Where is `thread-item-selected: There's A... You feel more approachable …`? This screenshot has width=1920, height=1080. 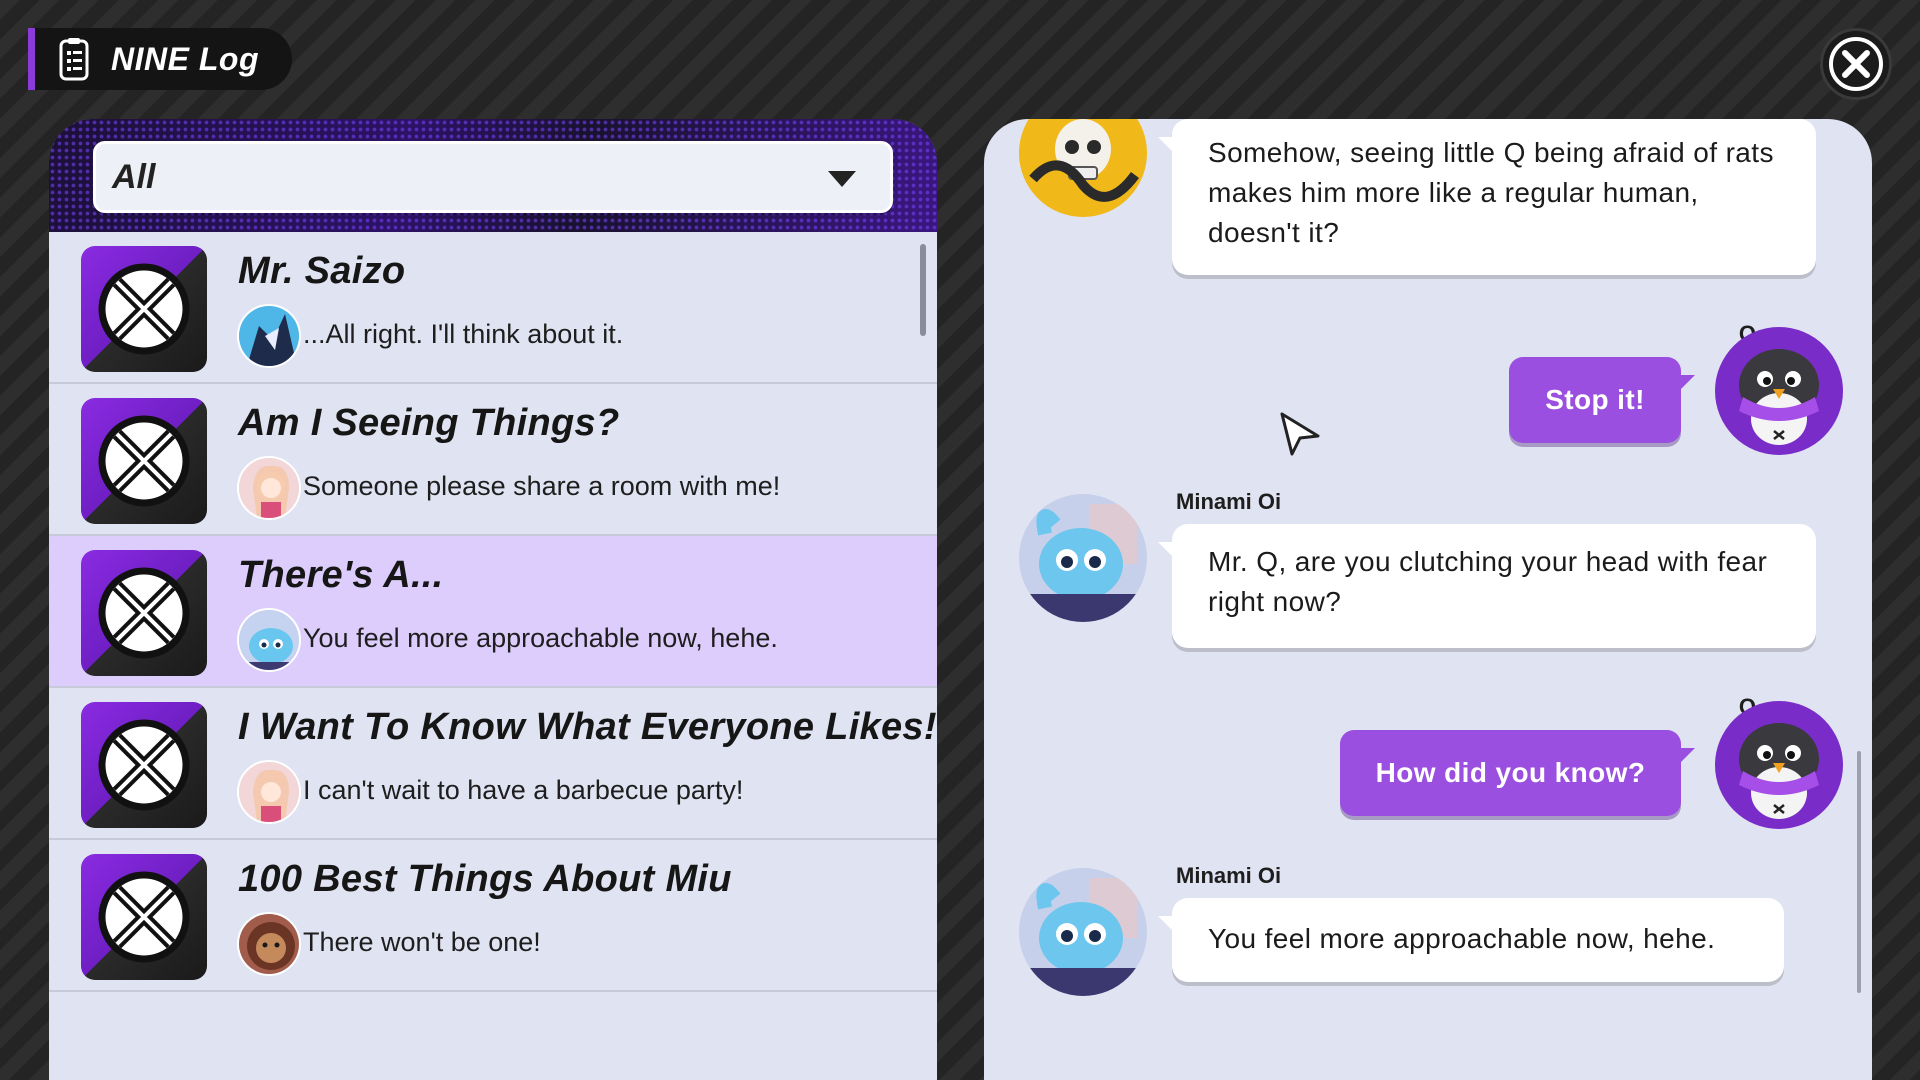
thread-item-selected: There's A... You feel more approachable … is located at coordinates (493, 612).